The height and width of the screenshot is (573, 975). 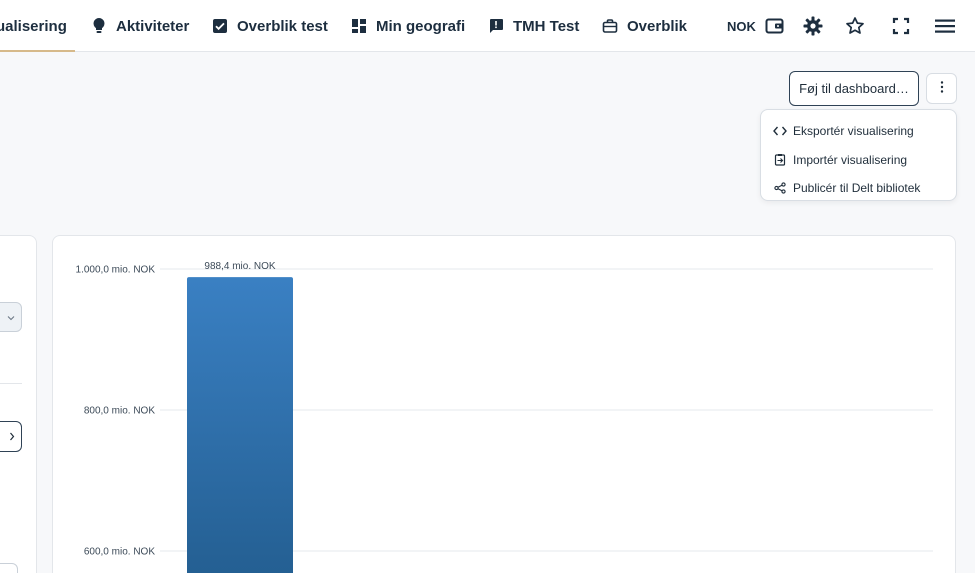 I want to click on fullscreen-icon, so click(x=901, y=26).